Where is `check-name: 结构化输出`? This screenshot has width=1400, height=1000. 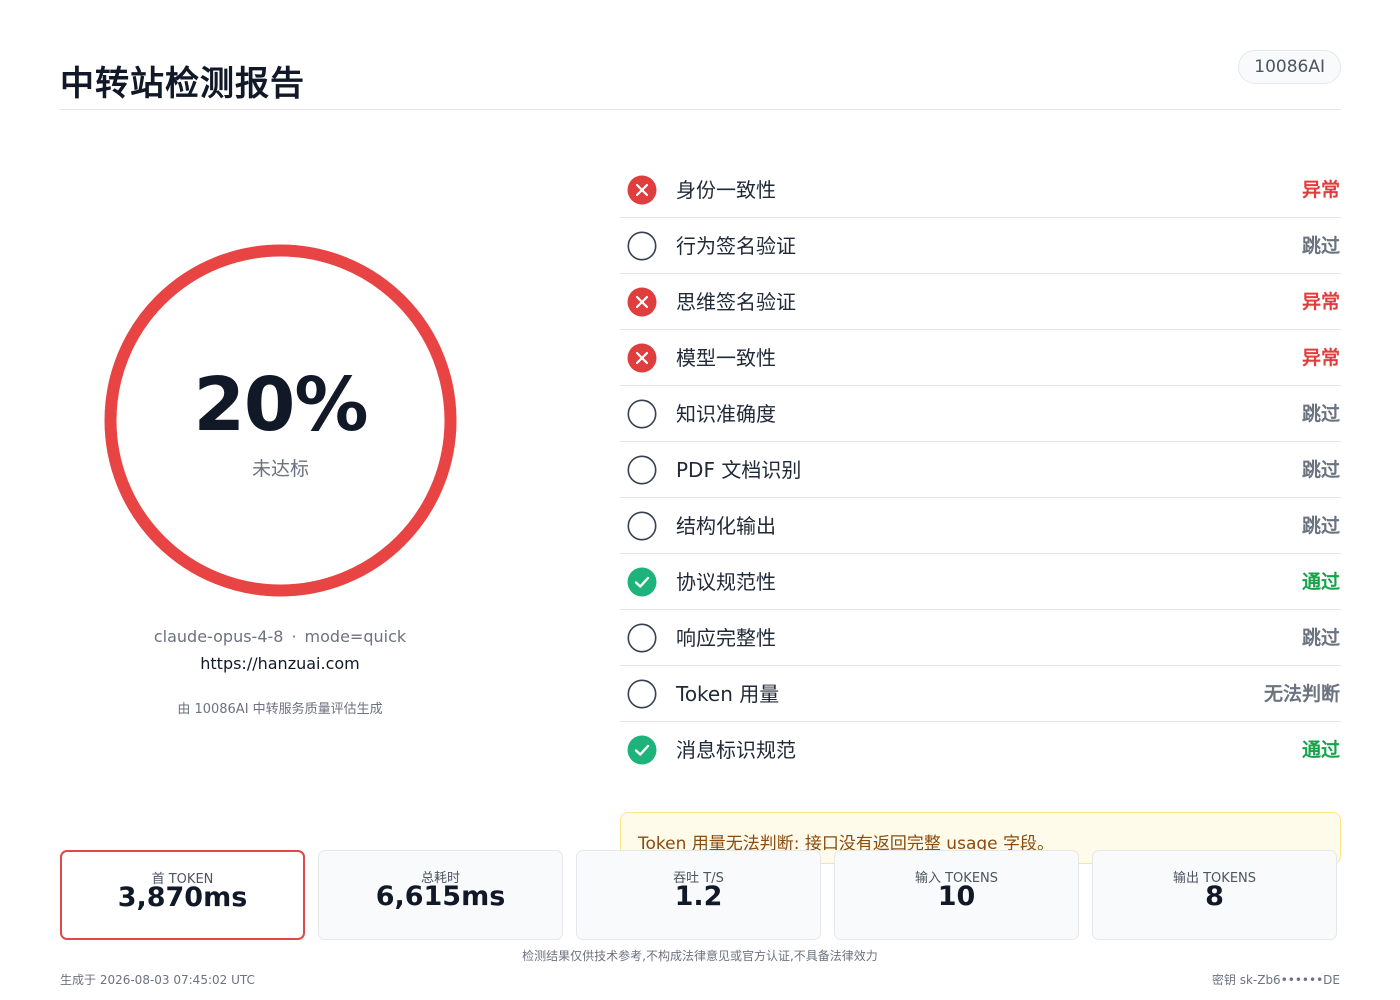
check-name: 结构化输出 is located at coordinates (726, 526).